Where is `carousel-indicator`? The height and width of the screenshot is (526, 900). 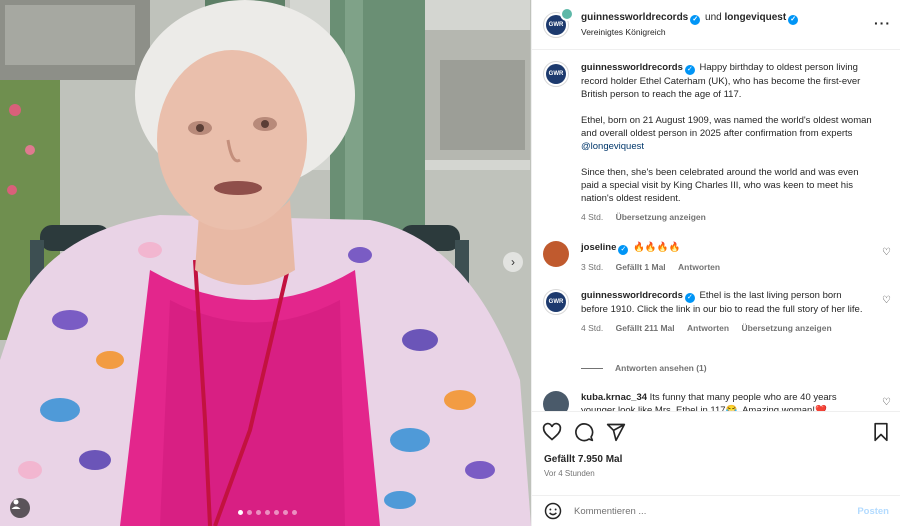
carousel-indicator is located at coordinates (267, 512).